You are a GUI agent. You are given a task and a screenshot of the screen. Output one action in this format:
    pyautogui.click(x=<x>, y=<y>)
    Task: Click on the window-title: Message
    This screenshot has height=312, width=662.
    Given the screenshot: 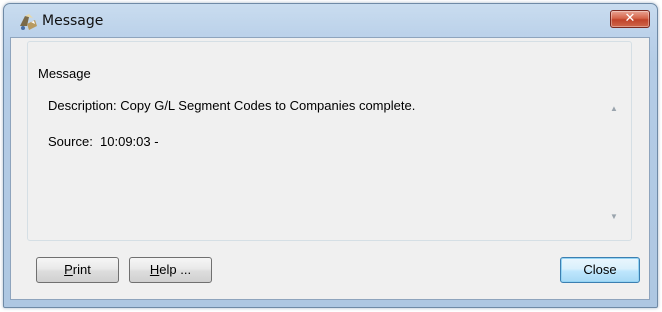 What is the action you would take?
    pyautogui.click(x=73, y=21)
    